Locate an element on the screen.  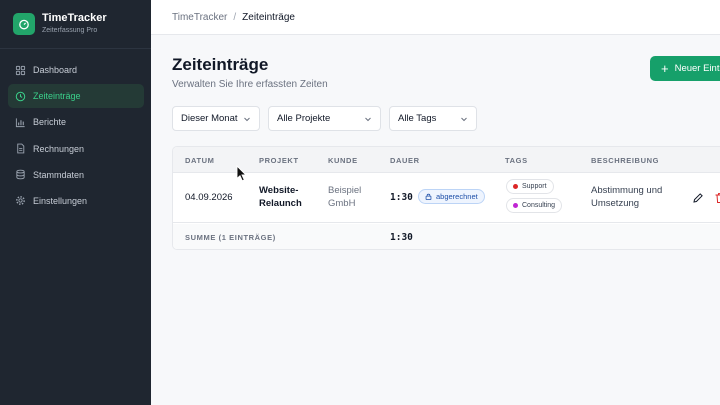
brand-name: TimeTracker is located at coordinates (74, 18).